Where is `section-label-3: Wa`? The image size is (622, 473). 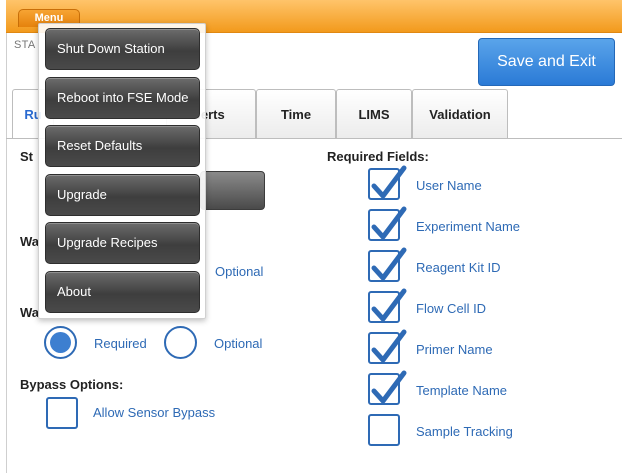 section-label-3: Wa is located at coordinates (30, 312).